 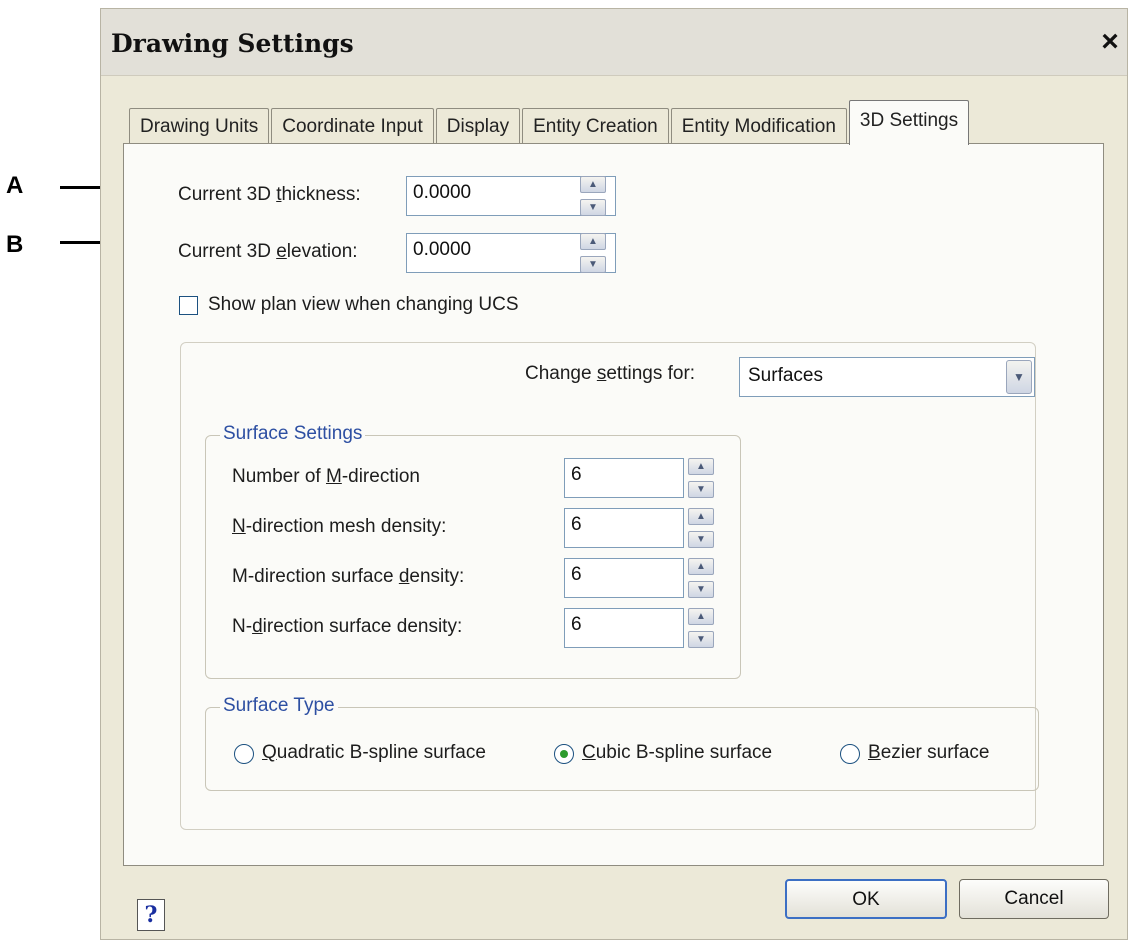 What do you see at coordinates (701, 528) in the screenshot?
I see `n-mesh-density-spinner: ▲ ▼` at bounding box center [701, 528].